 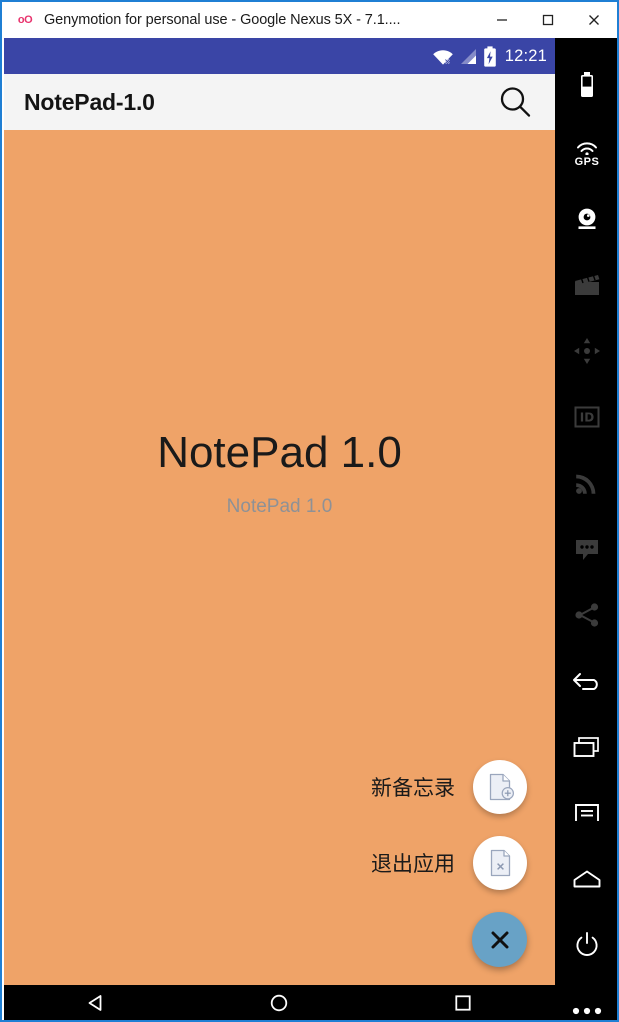 I want to click on wifi-no-internet-icon, so click(x=443, y=56).